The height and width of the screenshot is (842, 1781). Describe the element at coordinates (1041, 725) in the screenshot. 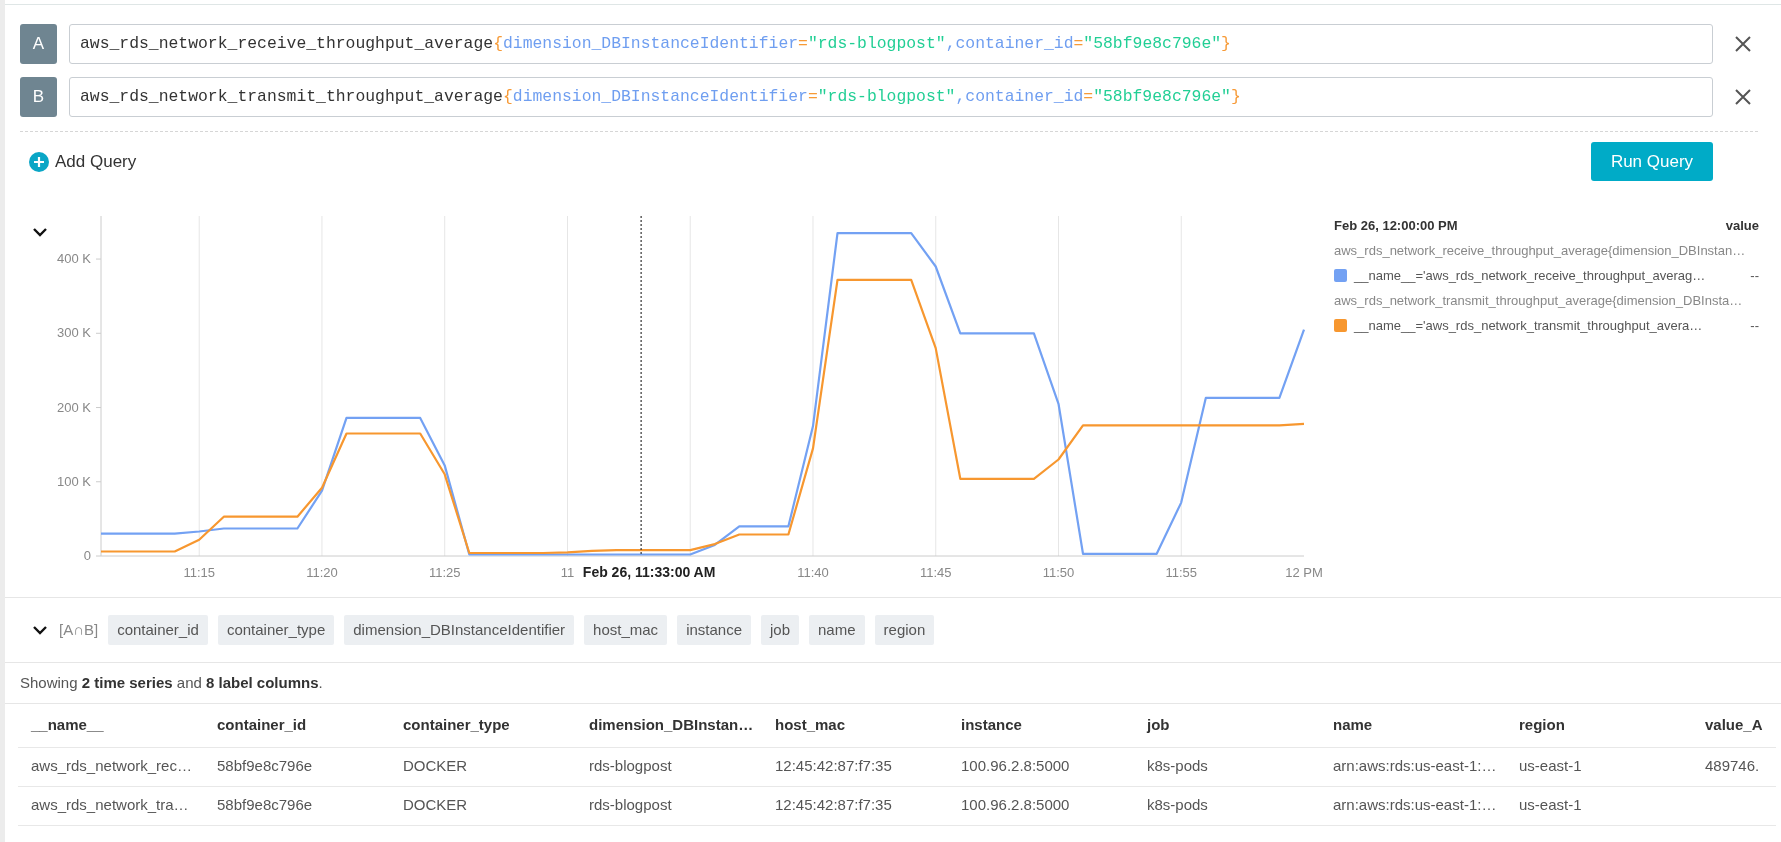

I see `column-header: instance` at that location.